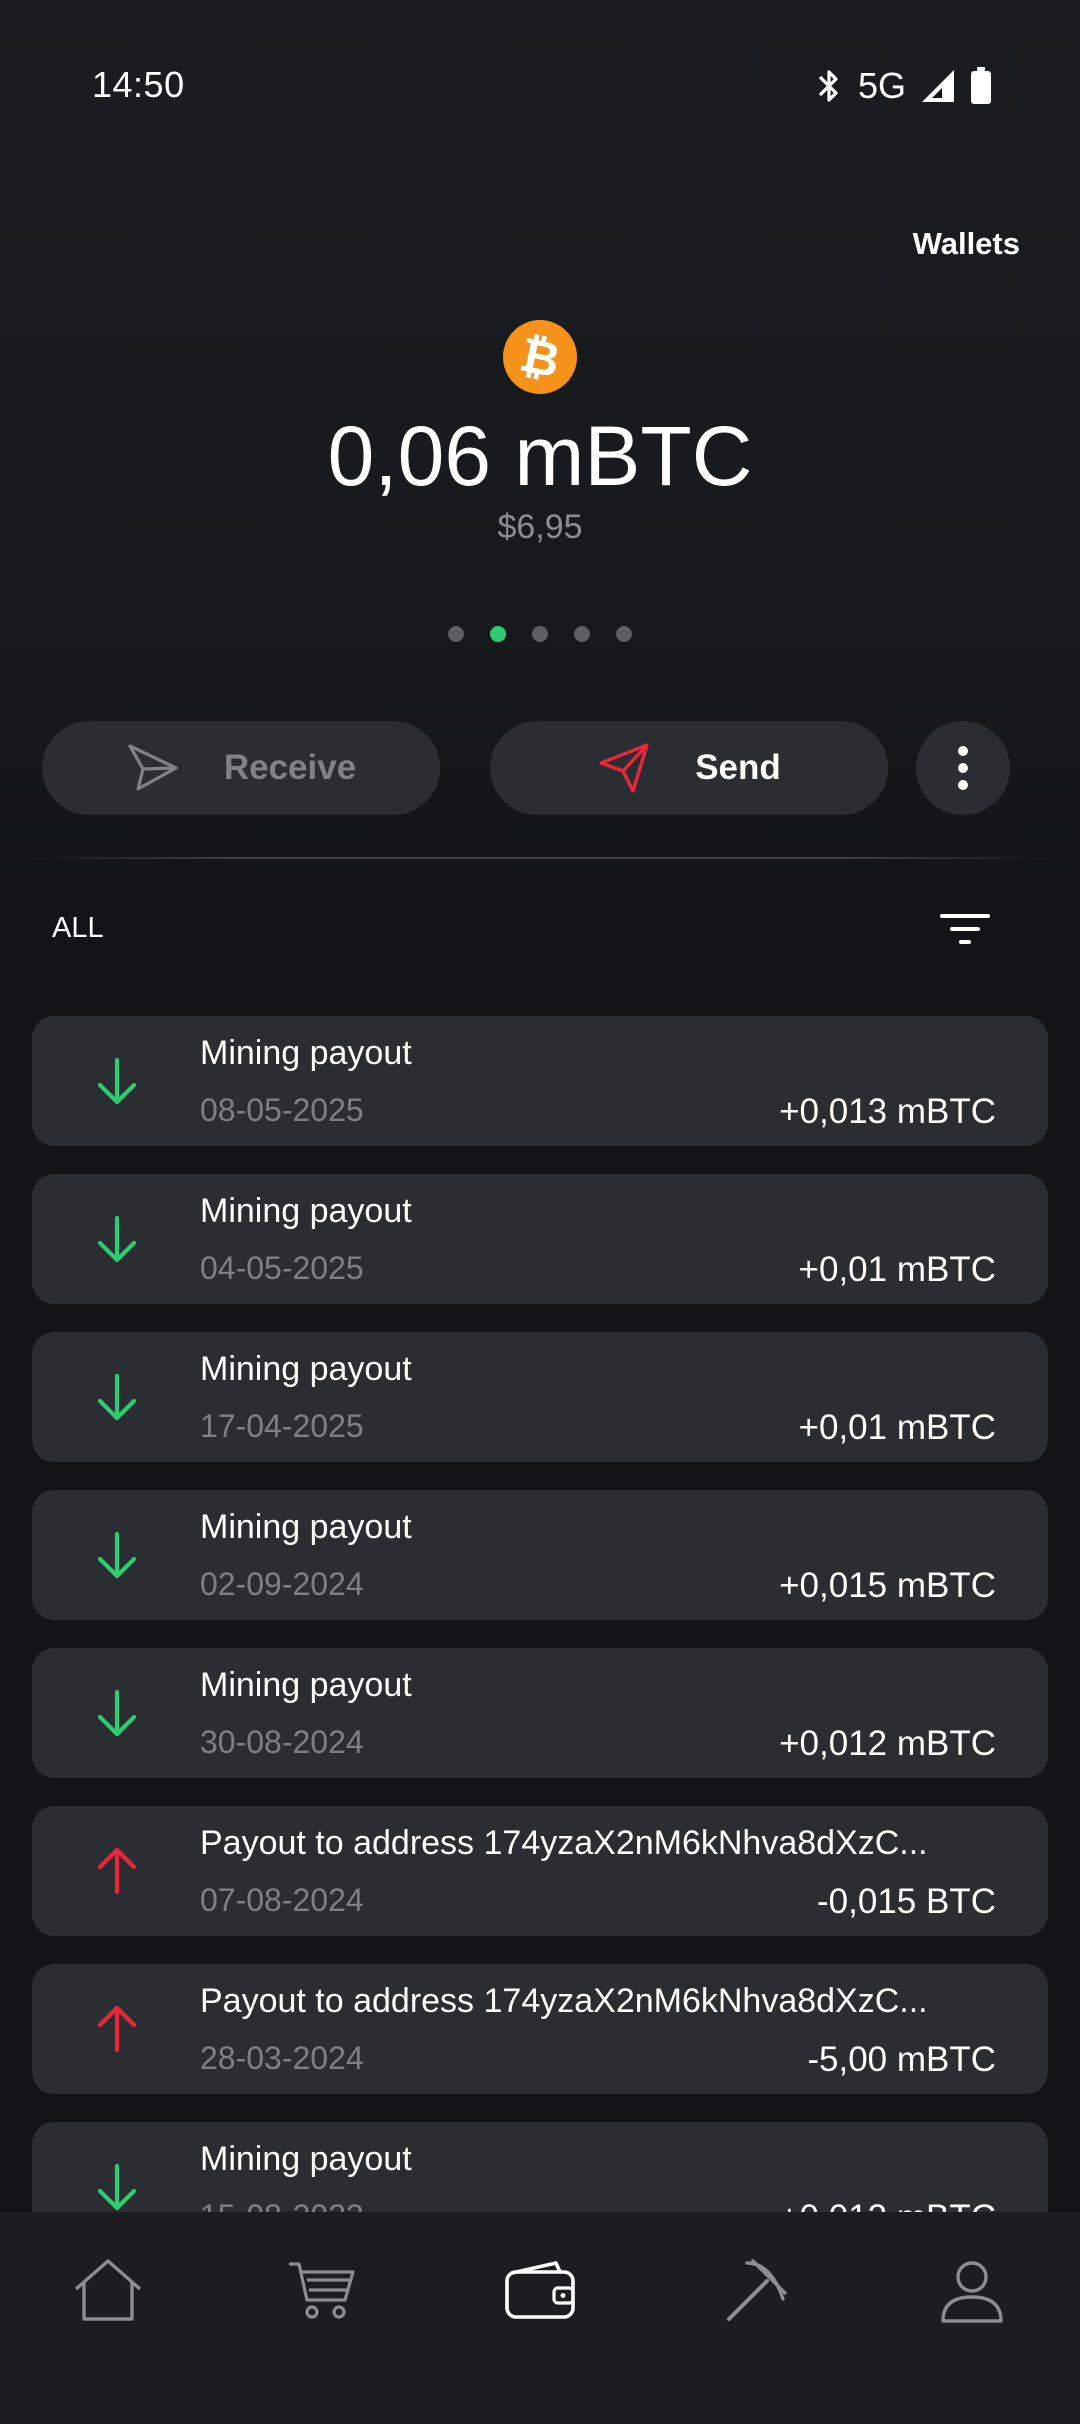 This screenshot has width=1080, height=2424. I want to click on filter-label: ALL, so click(78, 928).